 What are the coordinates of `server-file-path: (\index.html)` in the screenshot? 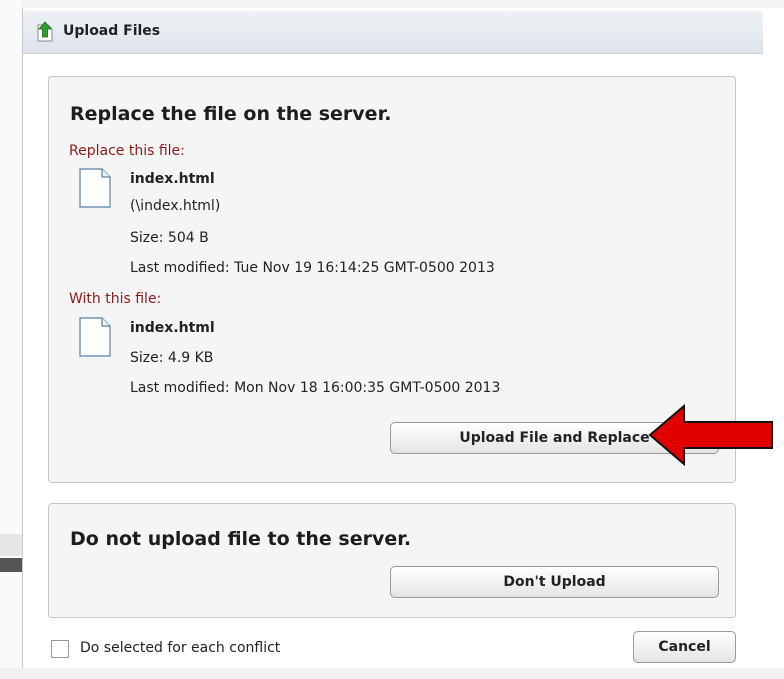 It's located at (175, 206).